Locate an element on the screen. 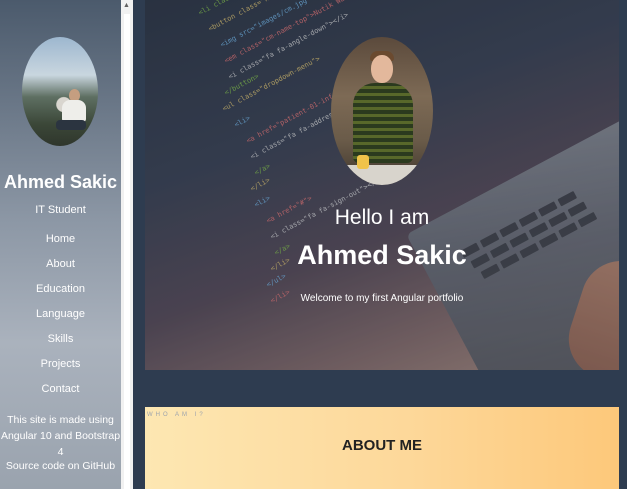 Image resolution: width=627 pixels, height=489 pixels. gutter is located at coordinates (139, 244).